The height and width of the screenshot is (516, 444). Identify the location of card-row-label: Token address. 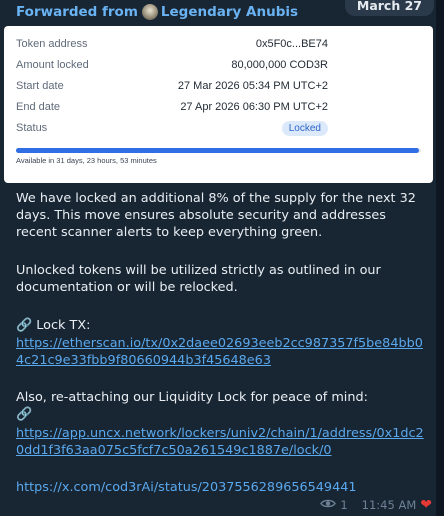
(52, 44).